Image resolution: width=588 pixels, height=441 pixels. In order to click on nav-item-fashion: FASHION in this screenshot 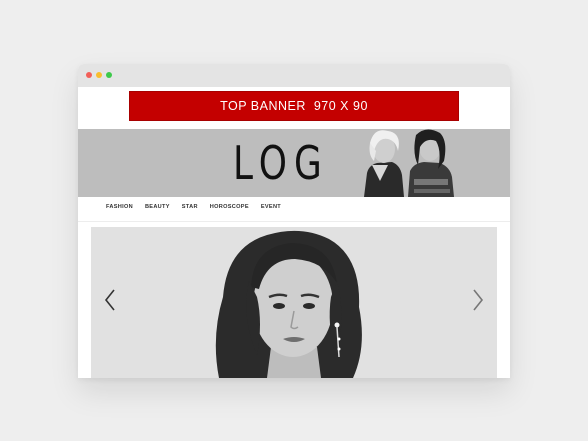, I will do `click(119, 207)`.